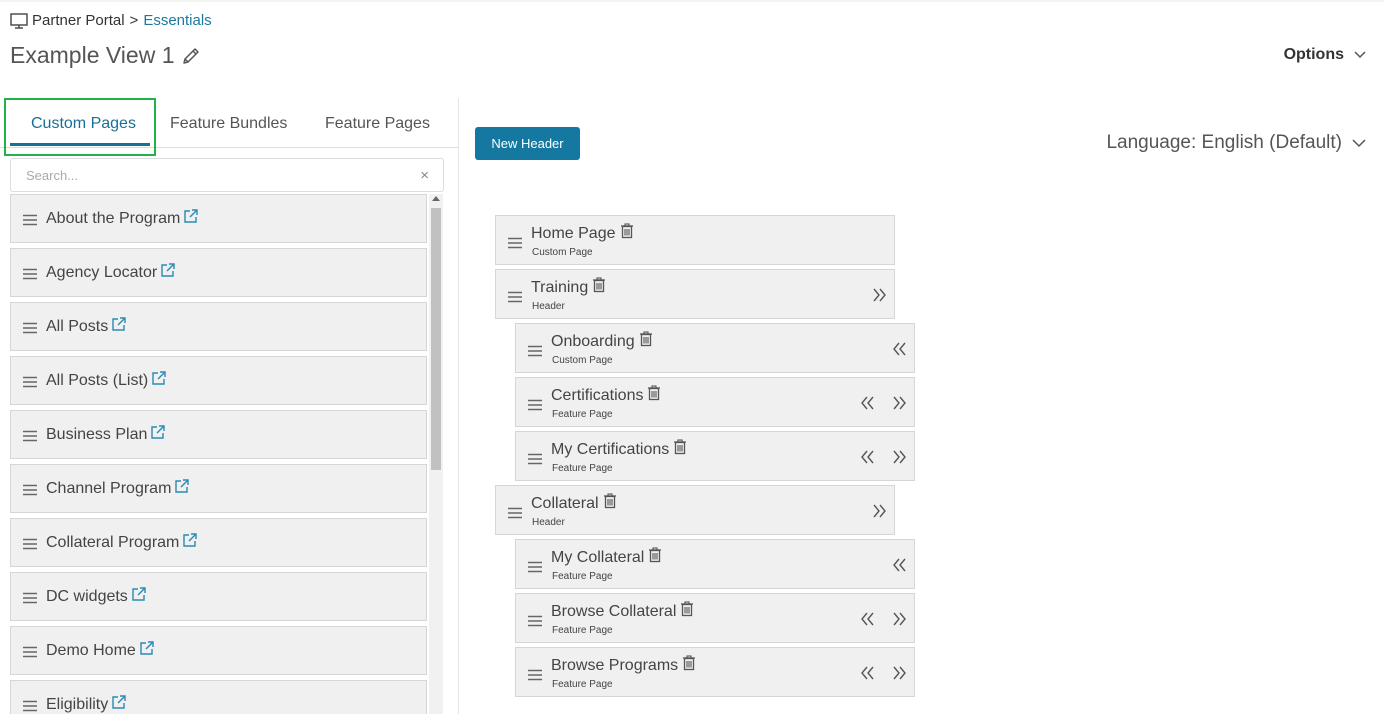 The height and width of the screenshot is (714, 1384). What do you see at coordinates (1236, 143) in the screenshot?
I see `language-dropdown: Language: English (Default)` at bounding box center [1236, 143].